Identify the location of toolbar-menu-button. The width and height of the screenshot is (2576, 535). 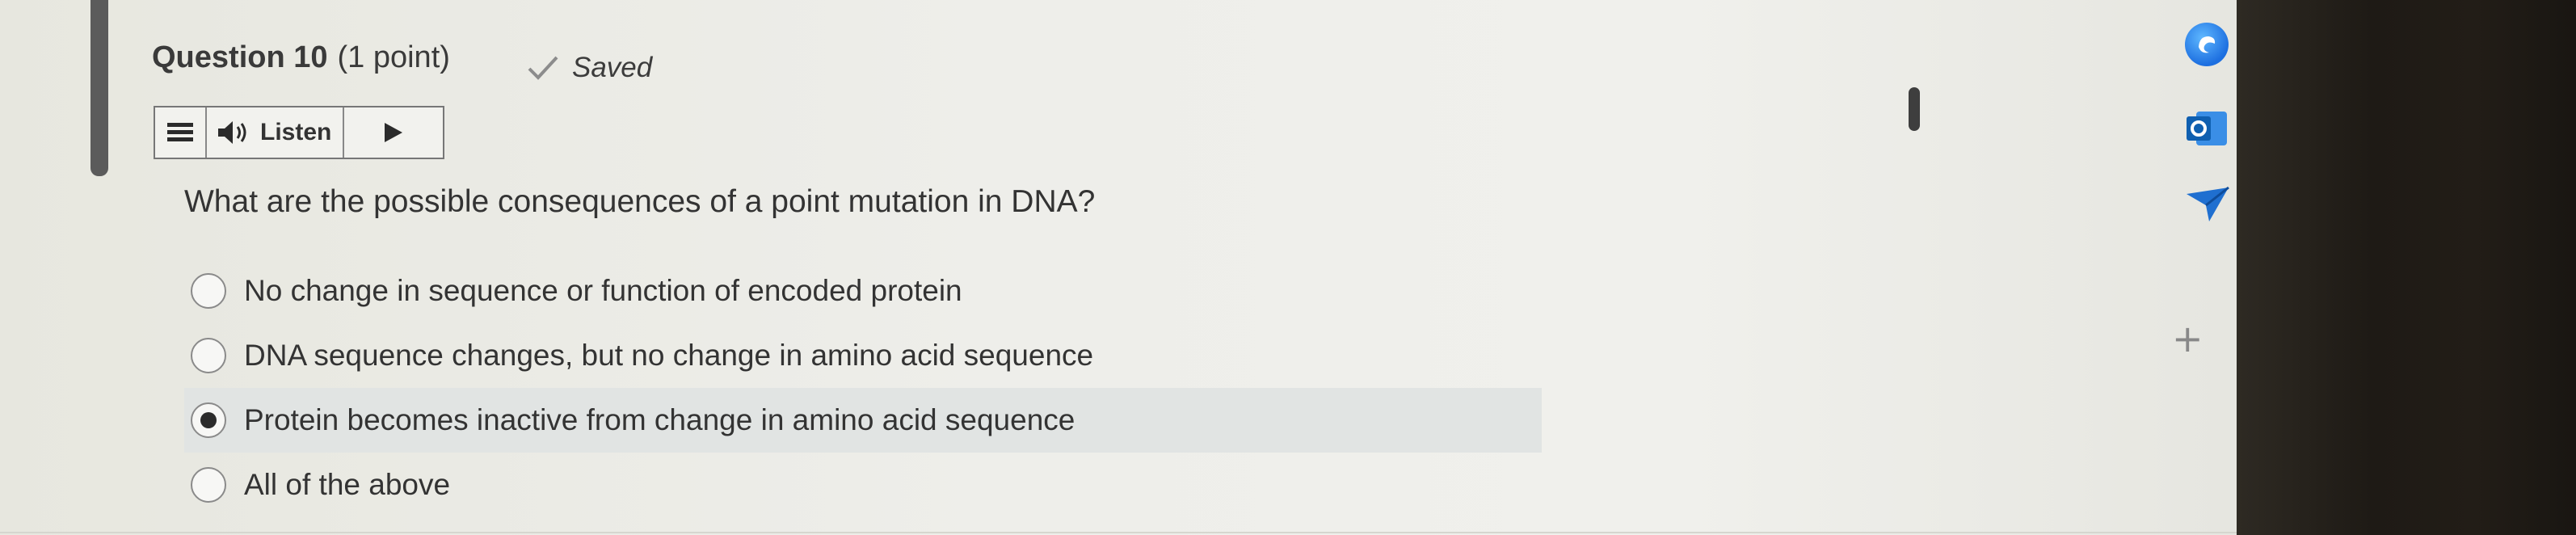
(181, 132).